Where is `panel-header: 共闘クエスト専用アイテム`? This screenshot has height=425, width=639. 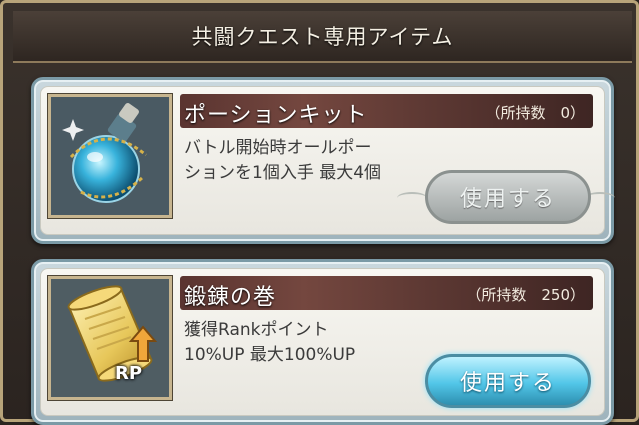 panel-header: 共闘クエスト専用アイテム is located at coordinates (322, 37).